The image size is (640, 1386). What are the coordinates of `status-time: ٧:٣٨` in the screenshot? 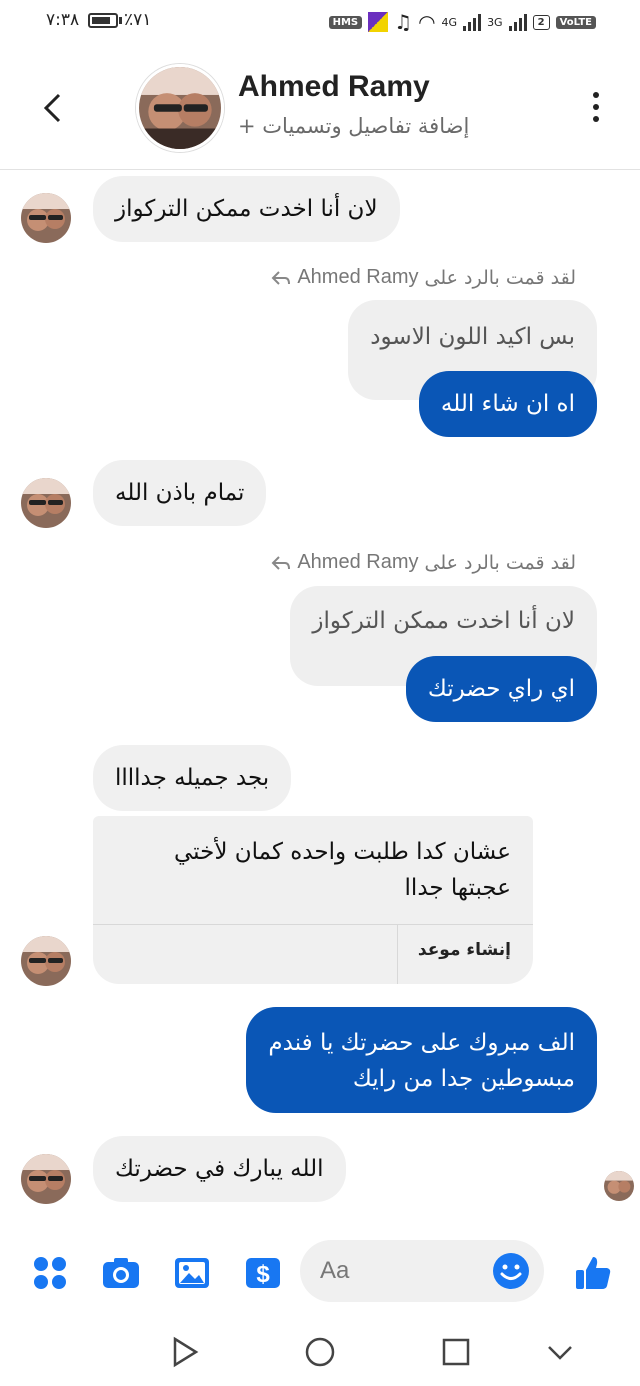 It's located at (63, 20).